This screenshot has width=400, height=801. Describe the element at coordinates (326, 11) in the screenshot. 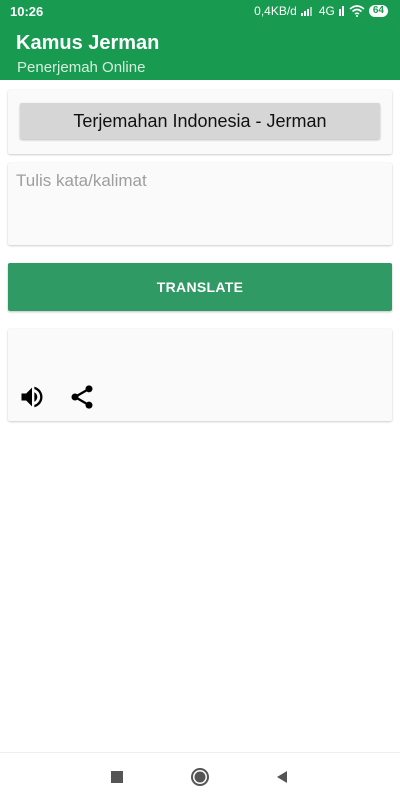

I see `network-type: 4G` at that location.